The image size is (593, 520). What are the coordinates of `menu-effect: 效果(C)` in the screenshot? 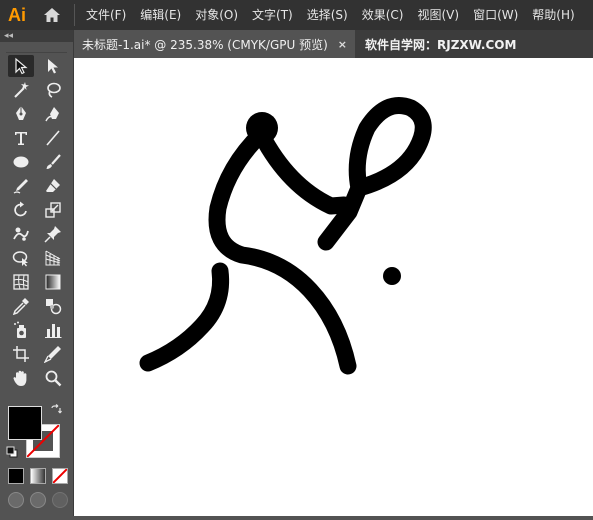 It's located at (383, 15).